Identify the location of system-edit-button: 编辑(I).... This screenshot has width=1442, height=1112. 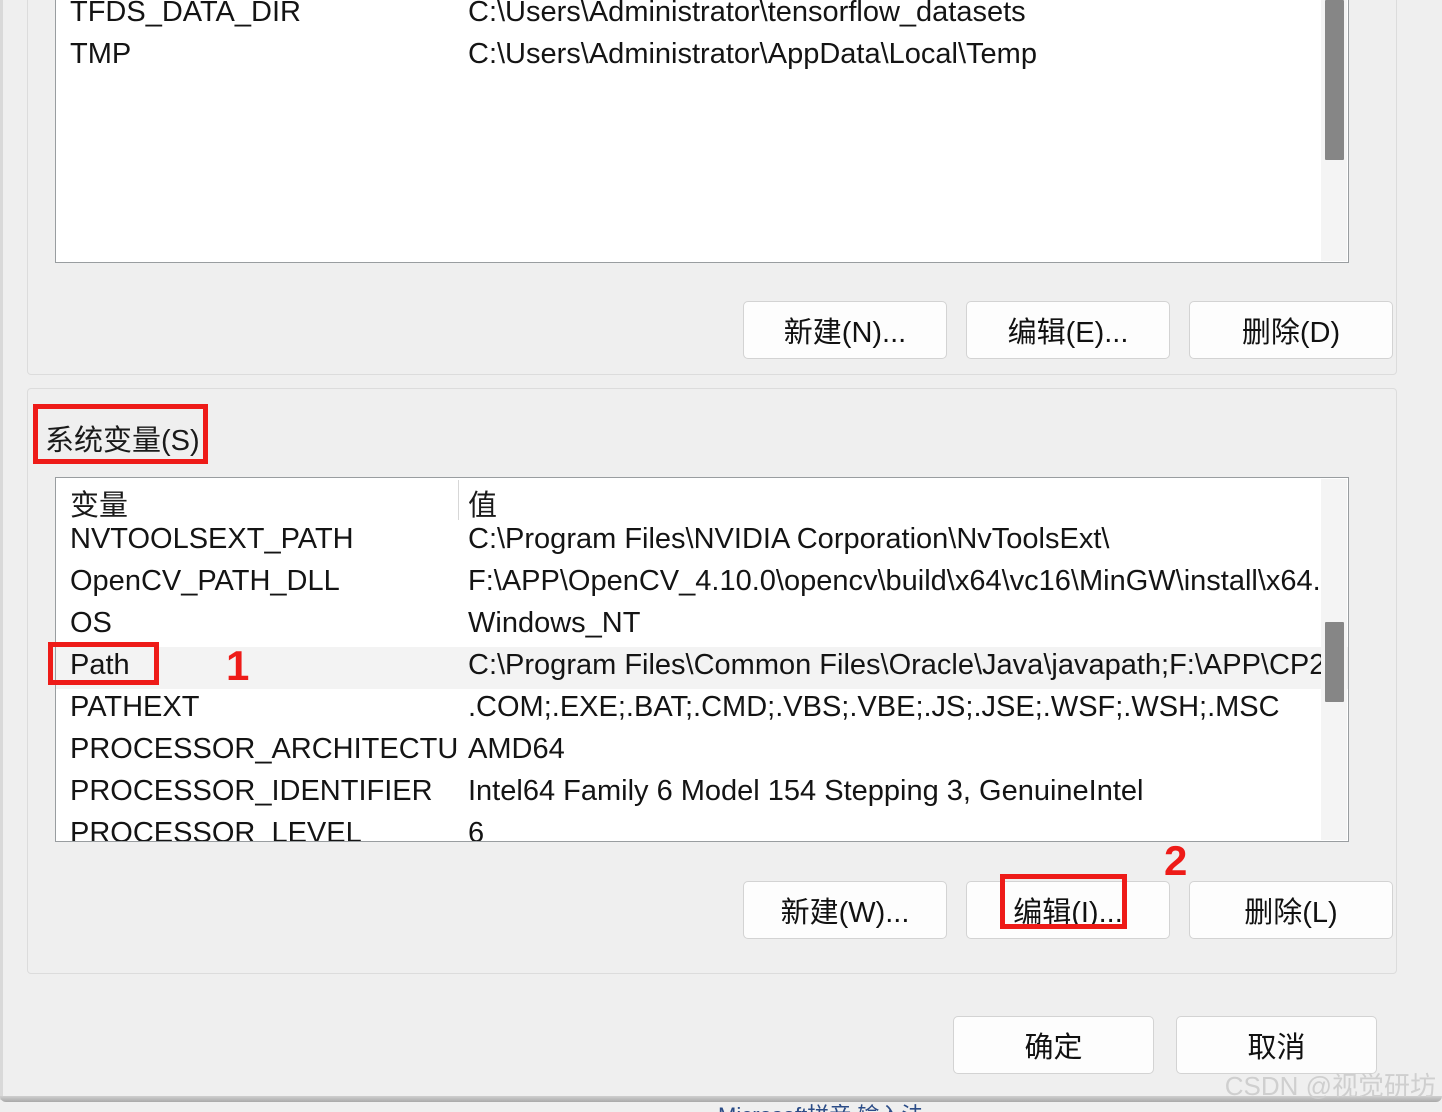
(1068, 910).